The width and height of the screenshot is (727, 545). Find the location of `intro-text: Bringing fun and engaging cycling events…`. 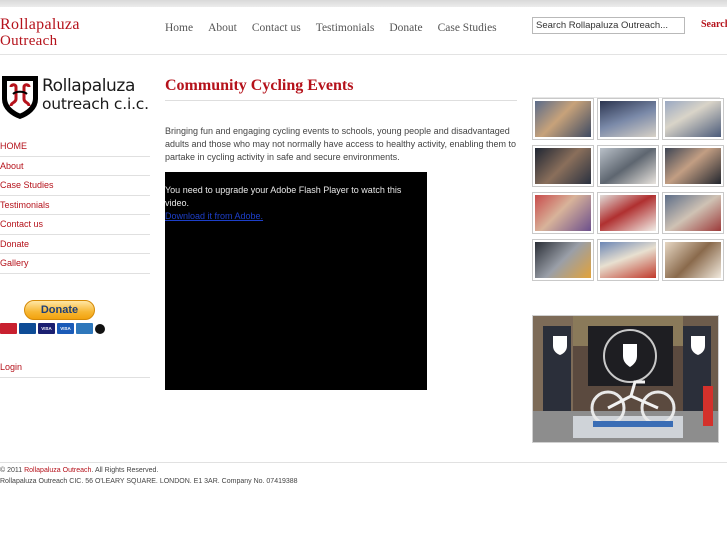

intro-text: Bringing fun and engaging cycling events… is located at coordinates (341, 144).